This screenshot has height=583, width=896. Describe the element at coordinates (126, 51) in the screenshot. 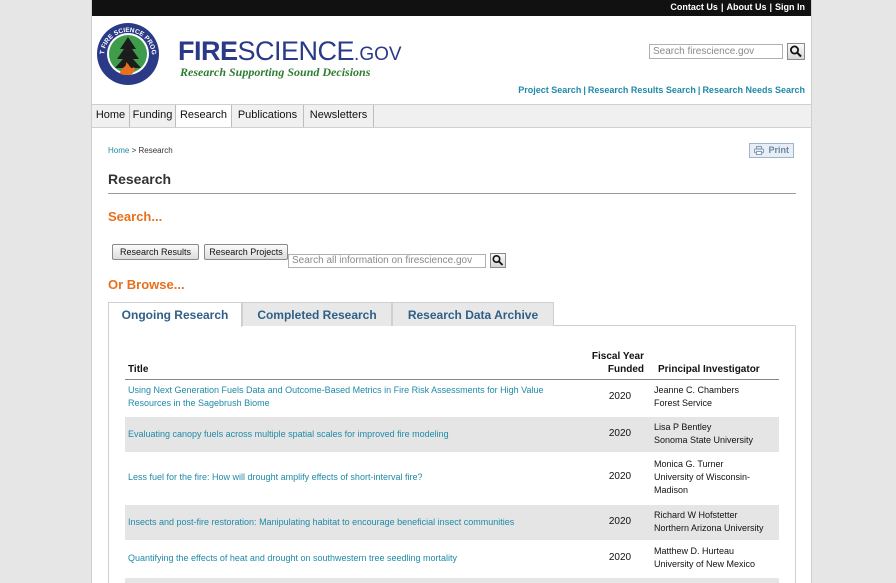

I see `program-seal-logo: JOINT FIRE SCIENCE PROGRAM` at that location.